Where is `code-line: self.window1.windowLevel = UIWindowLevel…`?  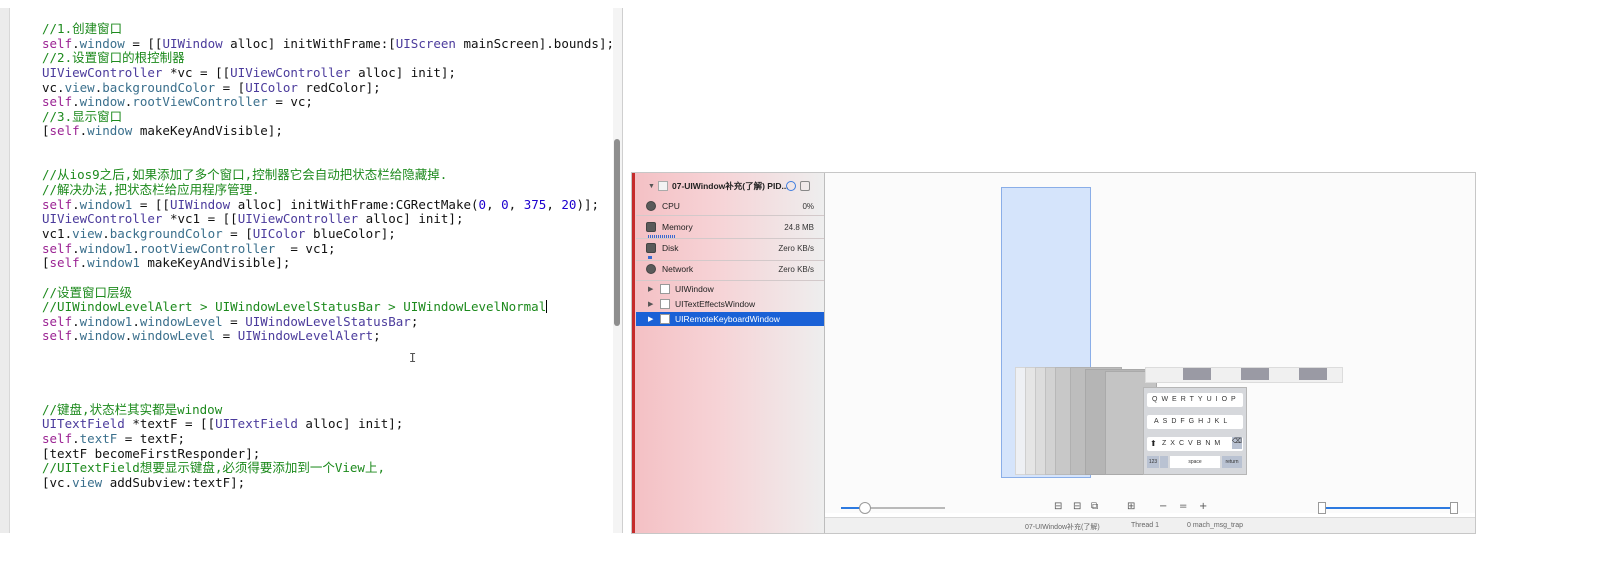
code-line: self.window1.windowLevel = UIWindowLevel… is located at coordinates (328, 321).